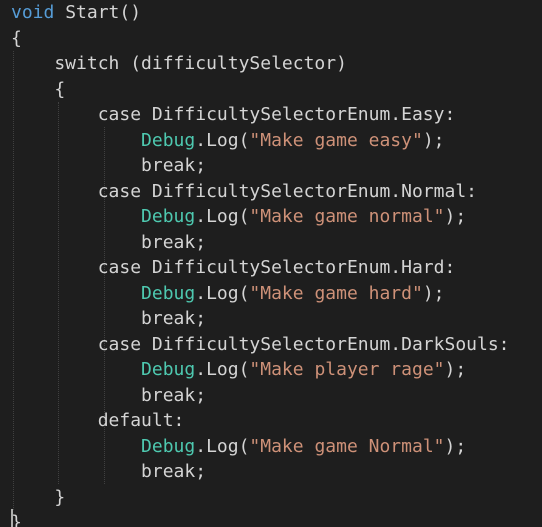 The image size is (542, 527). What do you see at coordinates (260, 13) in the screenshot?
I see `code-line: void Start()` at bounding box center [260, 13].